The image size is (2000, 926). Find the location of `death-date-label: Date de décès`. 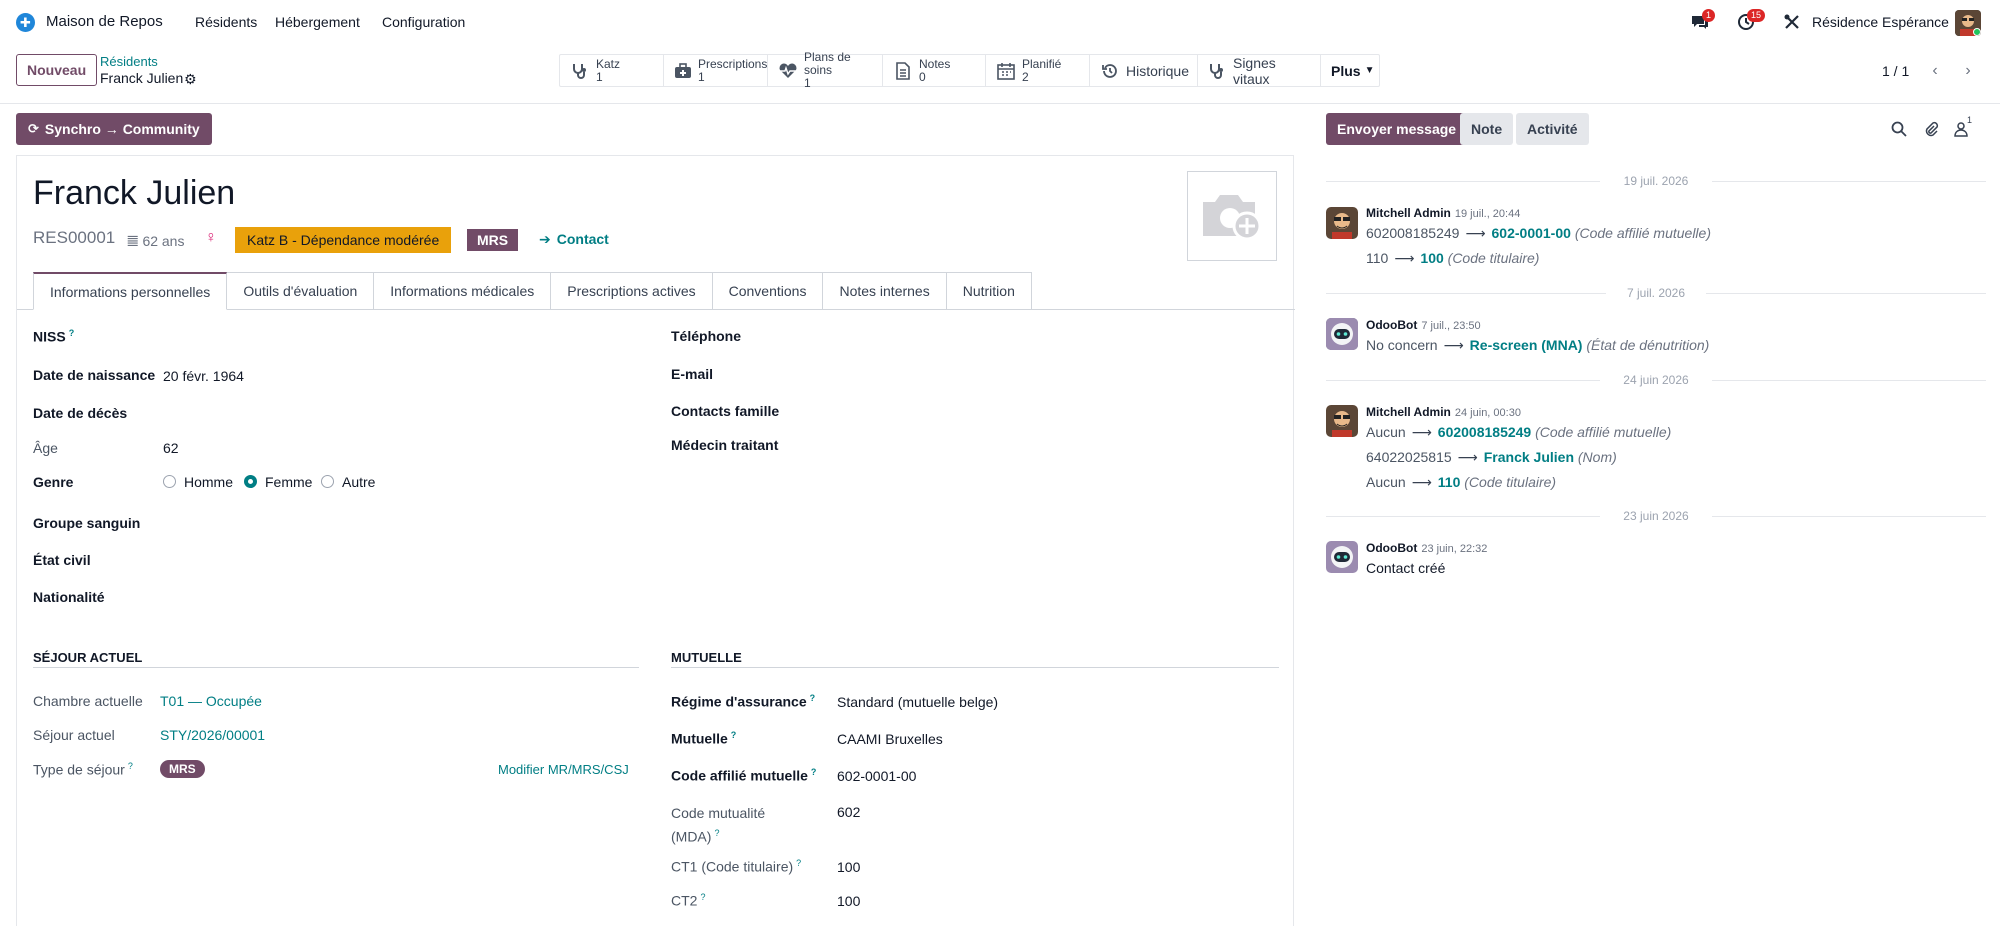

death-date-label: Date de décès is located at coordinates (80, 413).